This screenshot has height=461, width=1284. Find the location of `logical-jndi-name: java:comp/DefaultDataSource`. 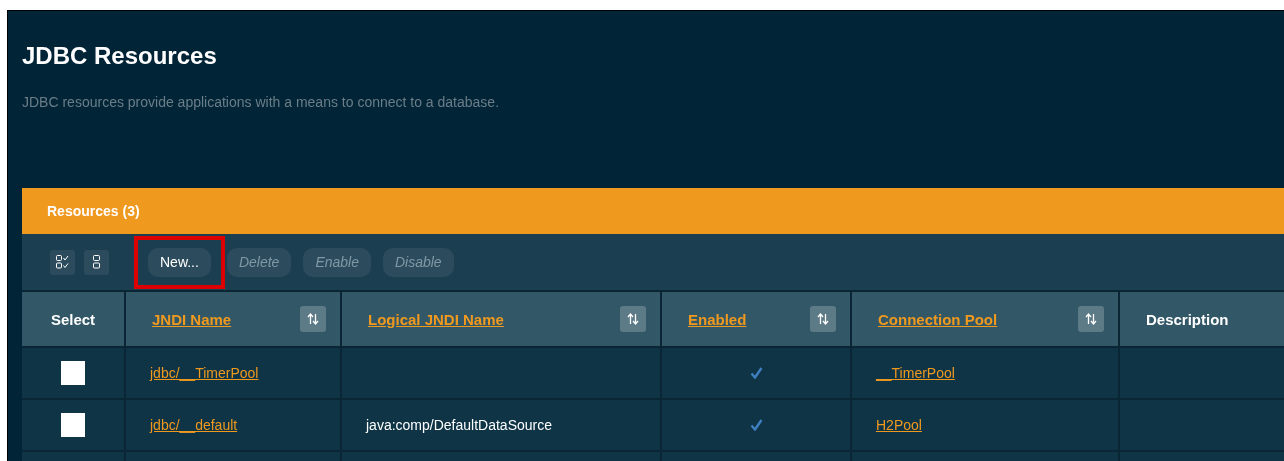

logical-jndi-name: java:comp/DefaultDataSource is located at coordinates (459, 425).